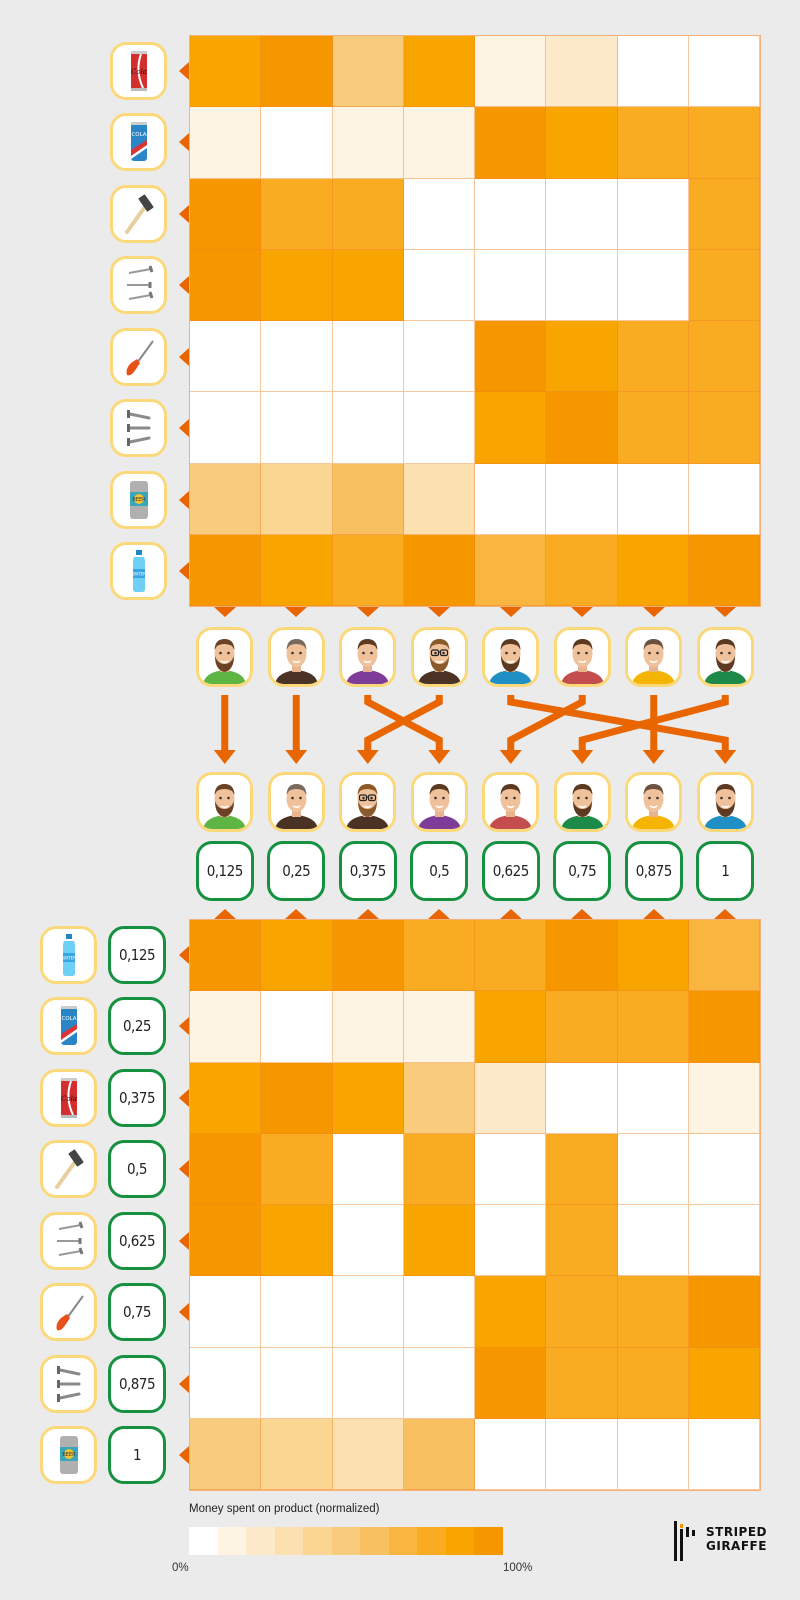 The width and height of the screenshot is (800, 1600). Describe the element at coordinates (582, 871) in the screenshot. I see `column-position-value: 0,75` at that location.